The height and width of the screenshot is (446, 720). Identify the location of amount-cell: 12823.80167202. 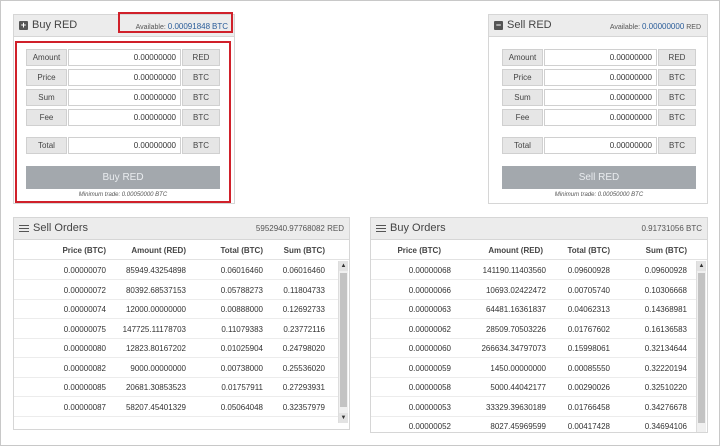
(155, 348).